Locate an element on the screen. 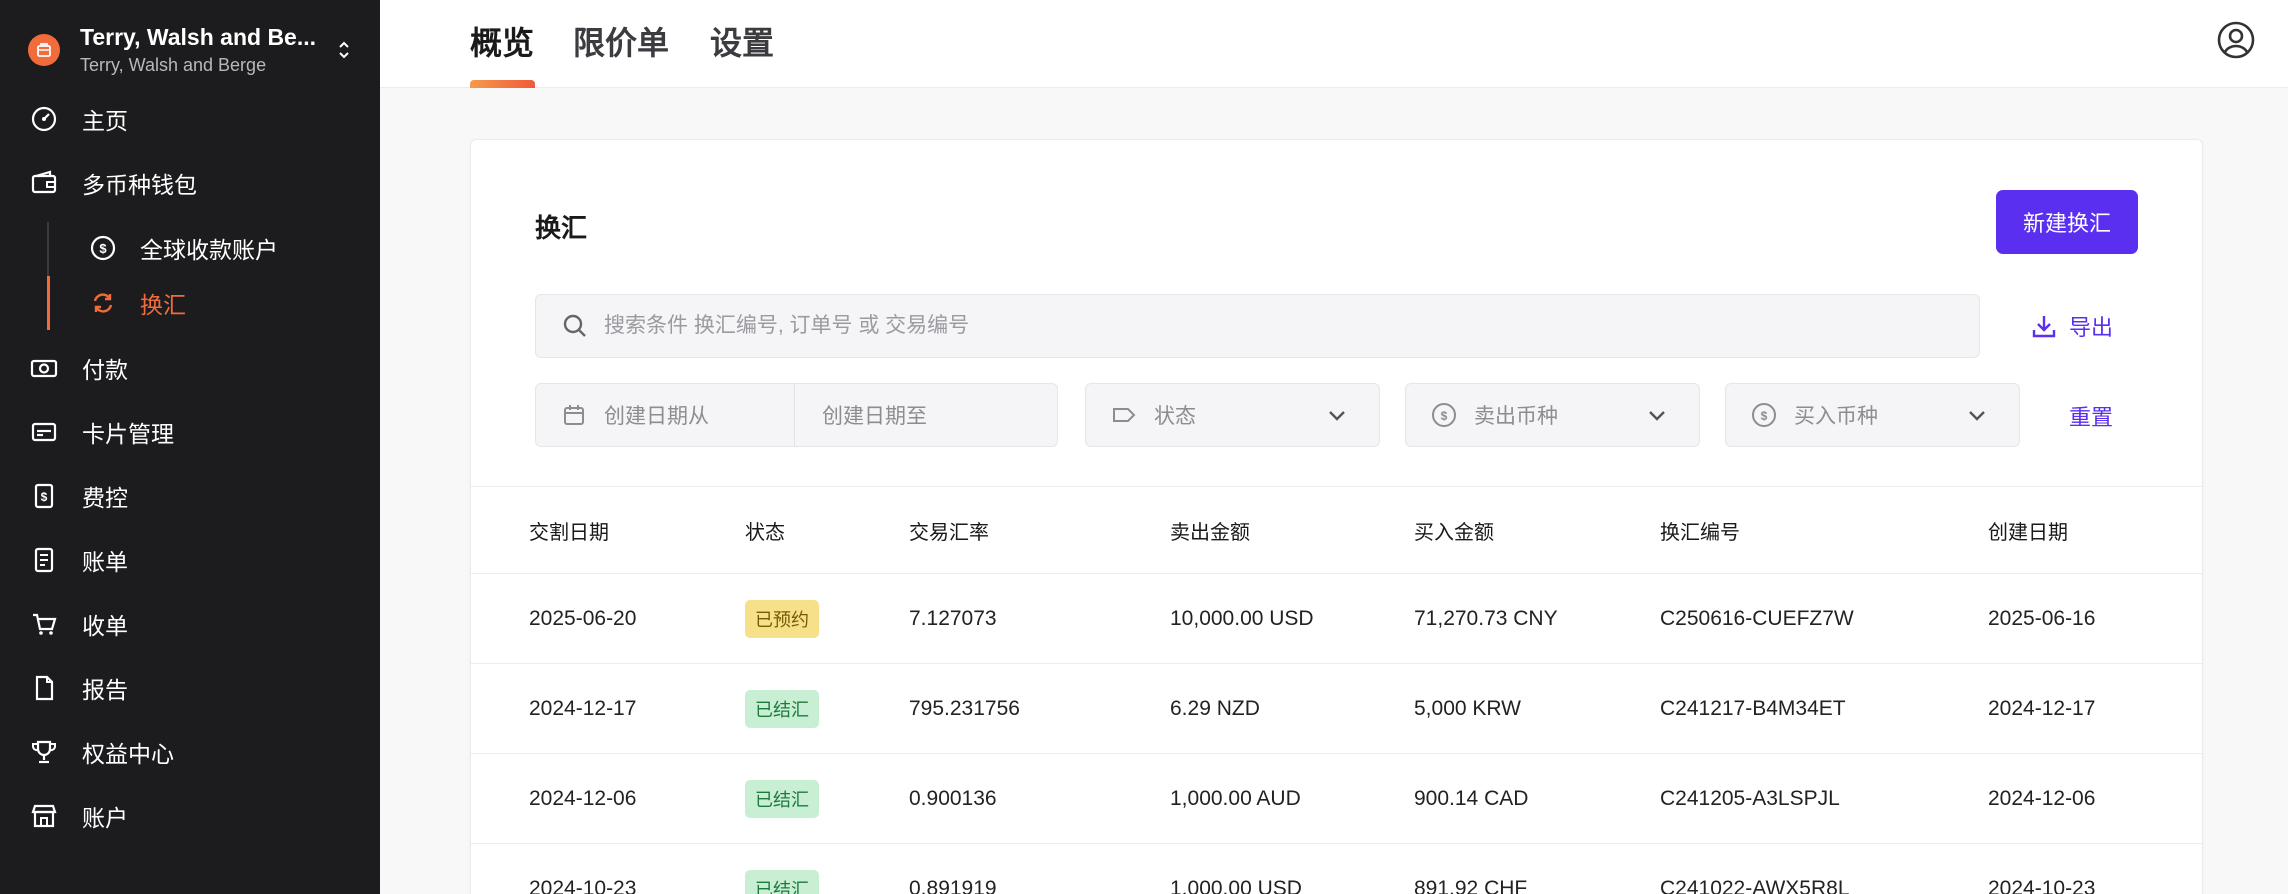 The width and height of the screenshot is (2288, 894). sidebar-item-label: 主页 is located at coordinates (105, 121).